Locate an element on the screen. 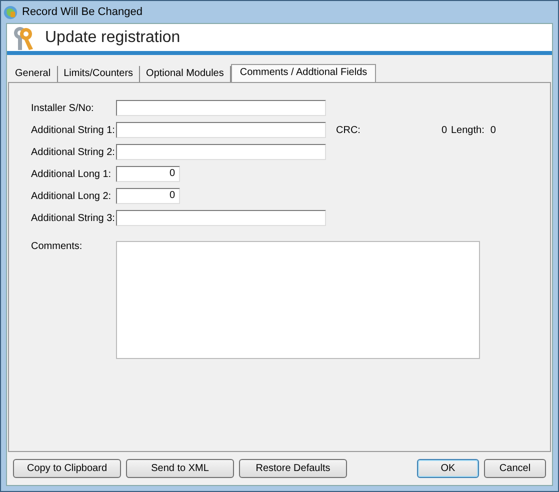  field-label: Additional Long 1: is located at coordinates (71, 174).